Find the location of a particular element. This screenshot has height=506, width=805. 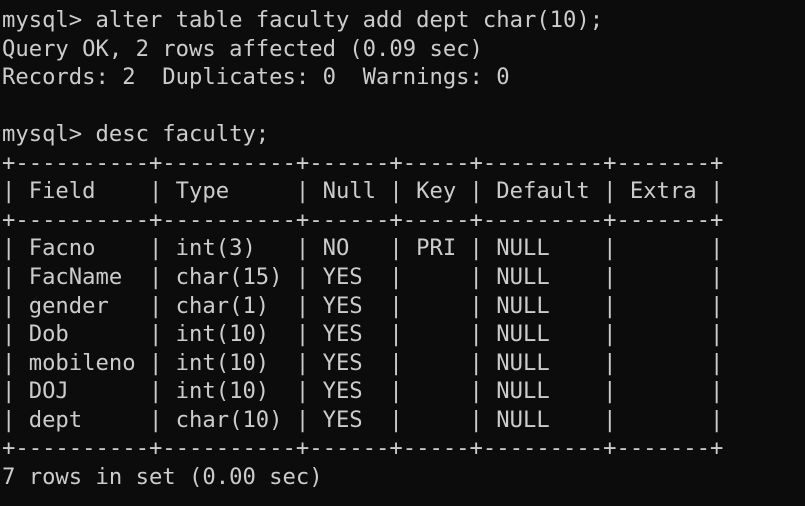

table-row: | mobileno | int(10) | YES | | NULL | | is located at coordinates (363, 362).